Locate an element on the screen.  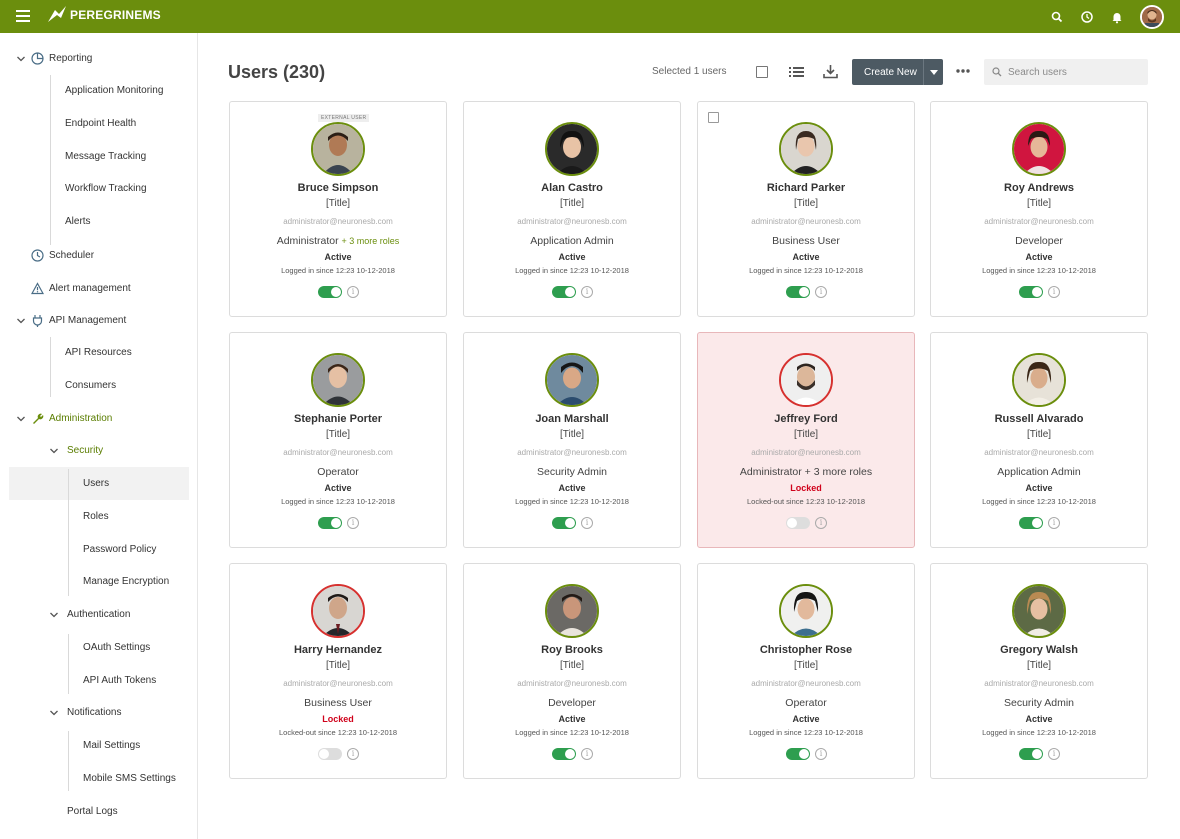
sidebar-item-mobile-sms-settings: Mobile SMS Settings is located at coordinates (129, 778).